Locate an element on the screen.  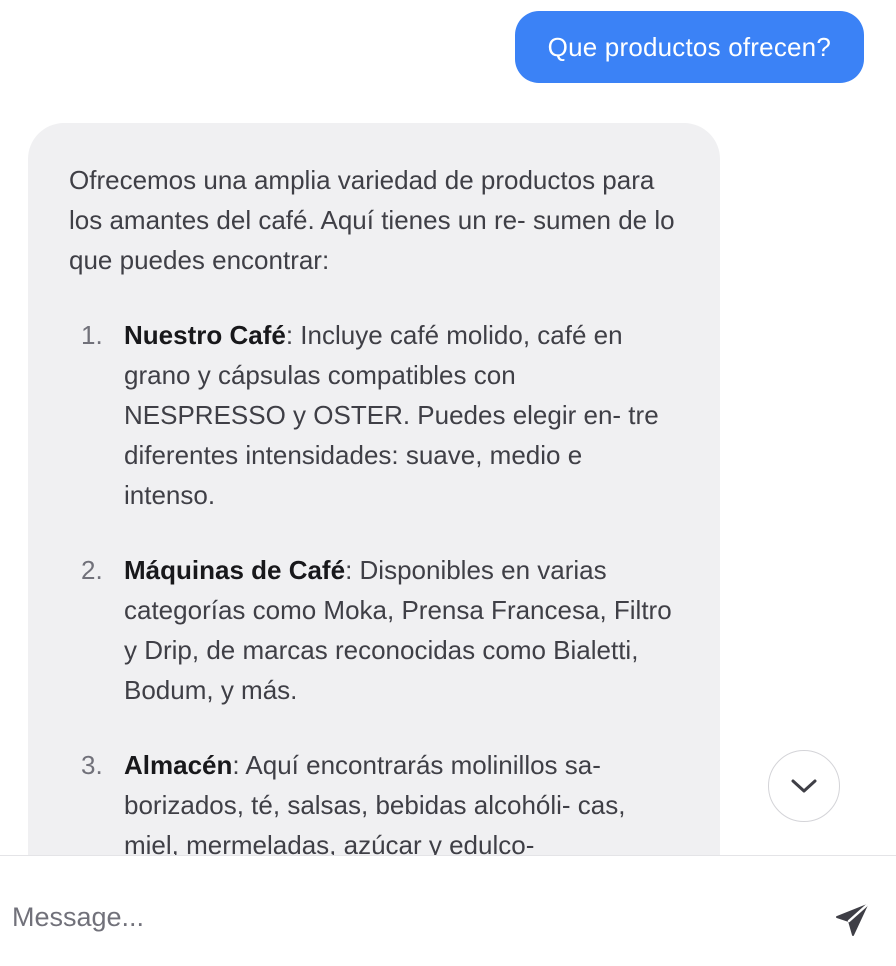
list-item-number: 2. is located at coordinates (92, 570).